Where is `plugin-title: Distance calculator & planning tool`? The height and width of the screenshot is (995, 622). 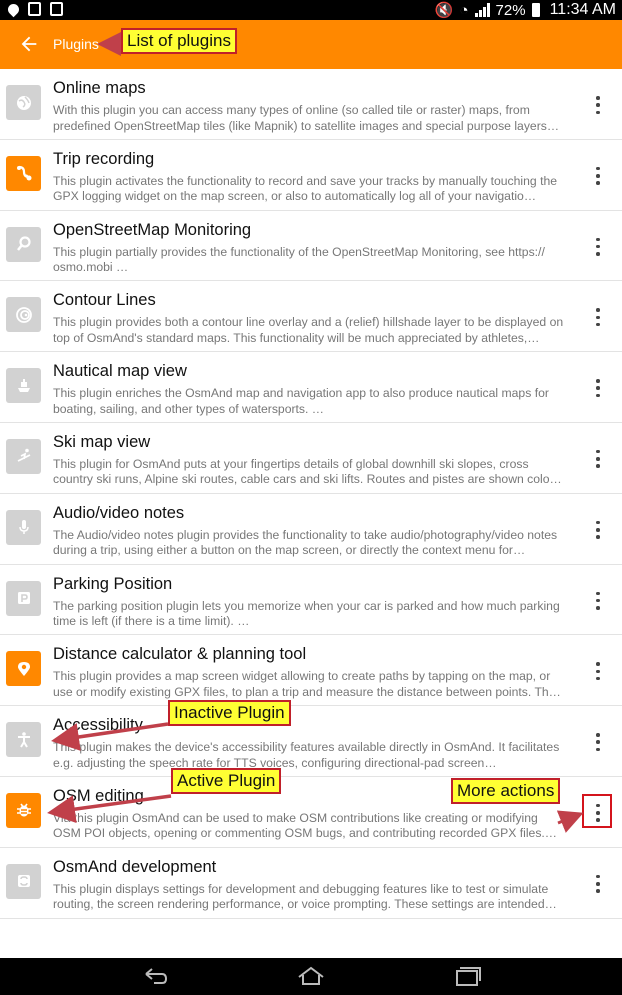 plugin-title: Distance calculator & planning tool is located at coordinates (180, 654).